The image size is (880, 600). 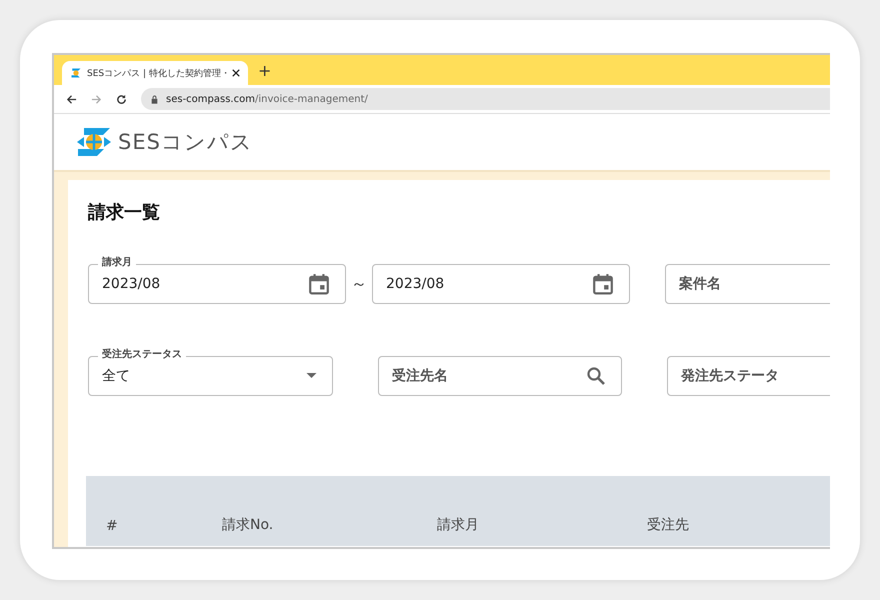 What do you see at coordinates (311, 376) in the screenshot?
I see `dropdown-caret-icon` at bounding box center [311, 376].